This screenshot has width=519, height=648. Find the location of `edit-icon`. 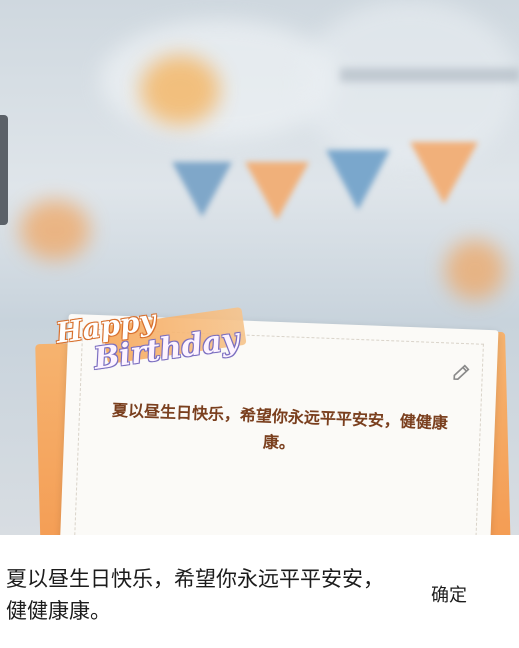

edit-icon is located at coordinates (461, 371).